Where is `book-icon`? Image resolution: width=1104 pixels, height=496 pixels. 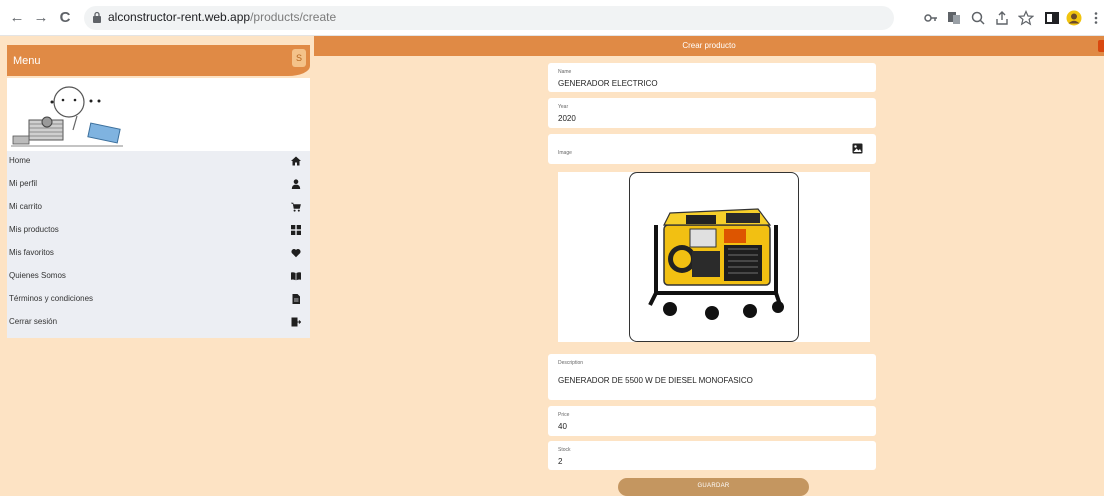 book-icon is located at coordinates (296, 276).